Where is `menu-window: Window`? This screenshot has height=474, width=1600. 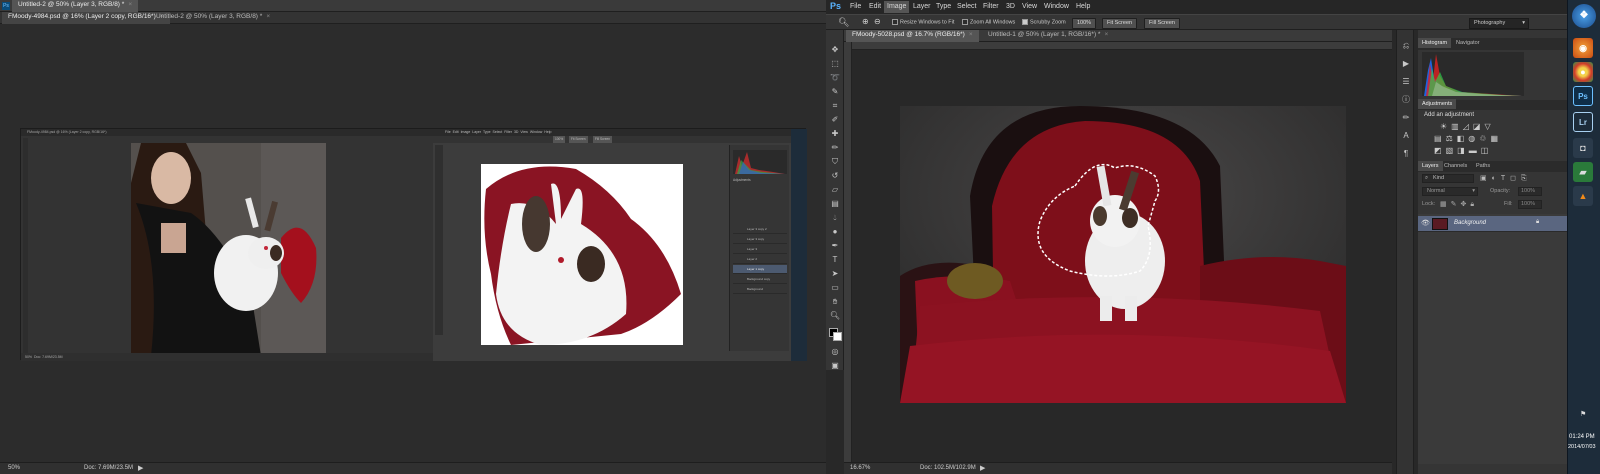
menu-window: Window is located at coordinates (1056, 6).